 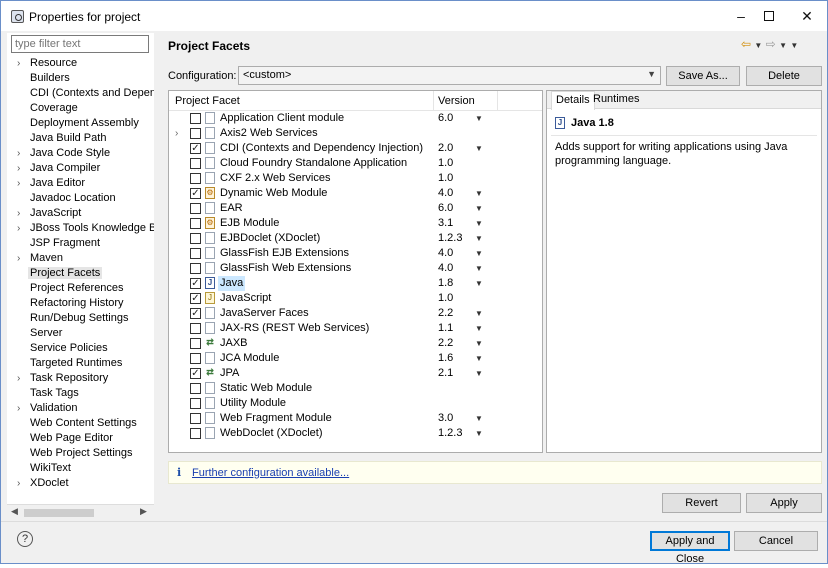 I want to click on view-menu-icon: ▼, so click(x=794, y=45).